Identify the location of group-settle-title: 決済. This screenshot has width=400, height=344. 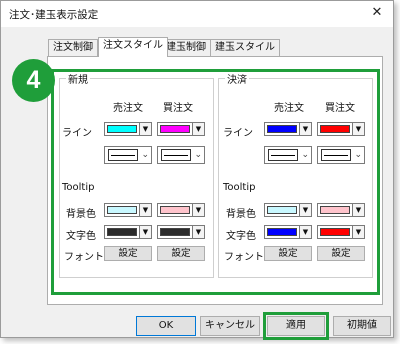
(237, 78).